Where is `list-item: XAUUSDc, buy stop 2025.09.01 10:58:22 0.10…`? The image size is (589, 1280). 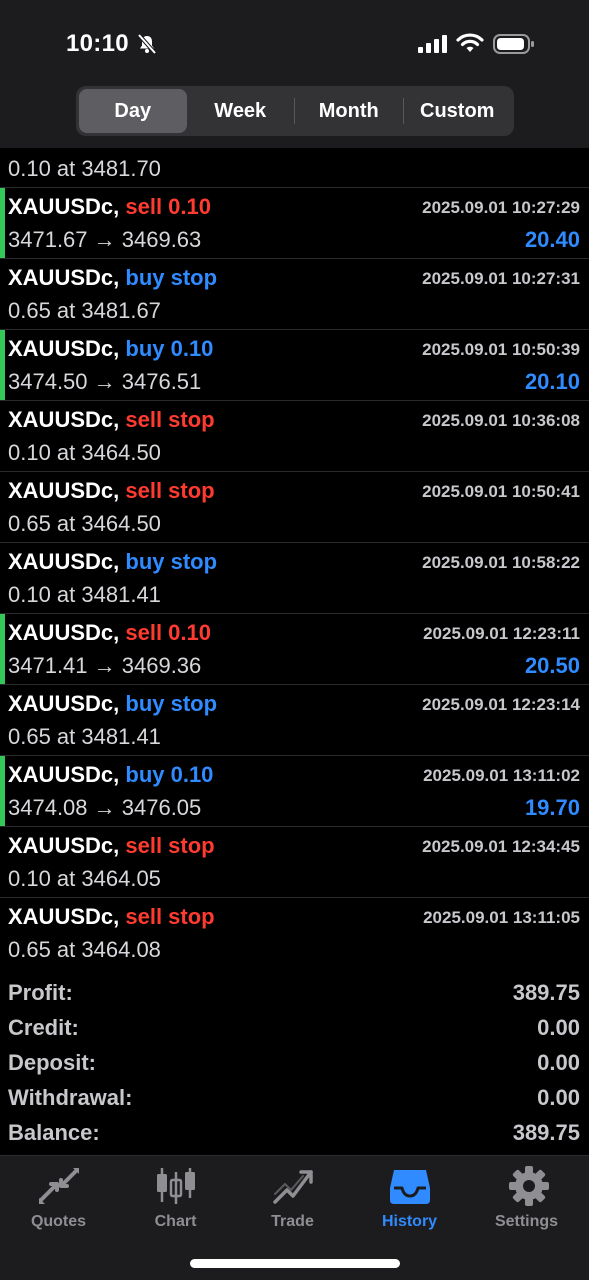 list-item: XAUUSDc, buy stop 2025.09.01 10:58:22 0.10… is located at coordinates (294, 578).